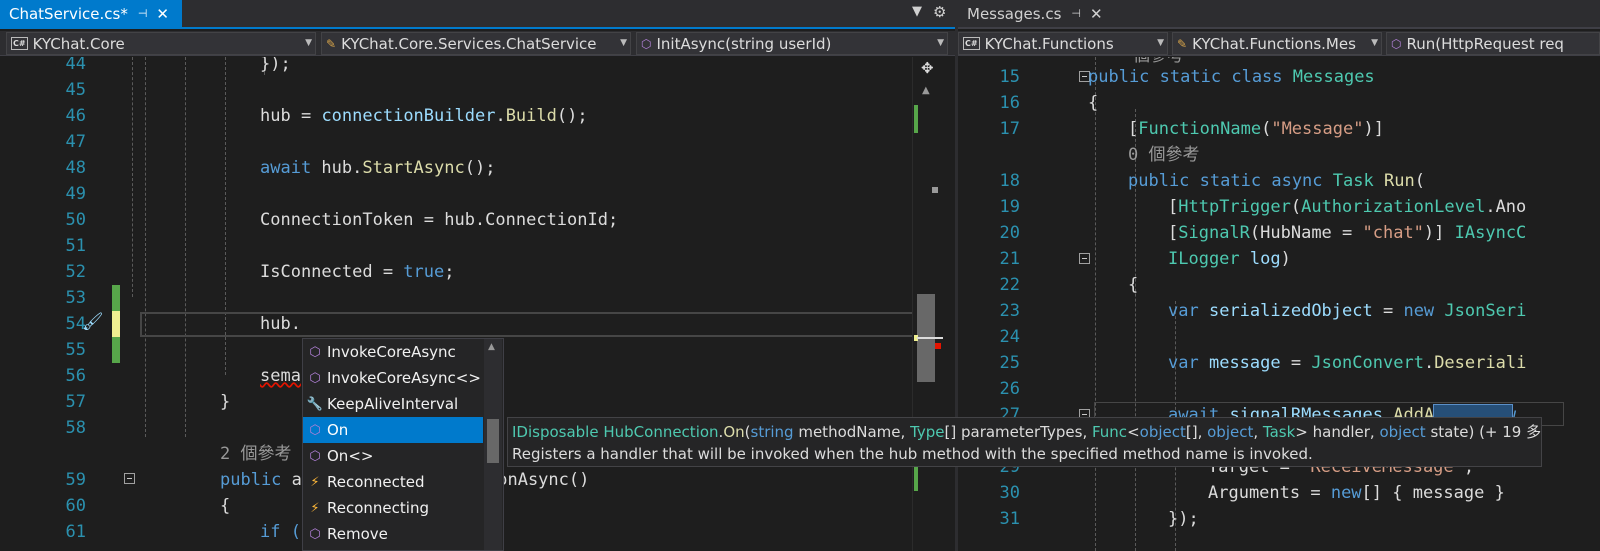  I want to click on generic-method-icon: ⬡, so click(315, 456).